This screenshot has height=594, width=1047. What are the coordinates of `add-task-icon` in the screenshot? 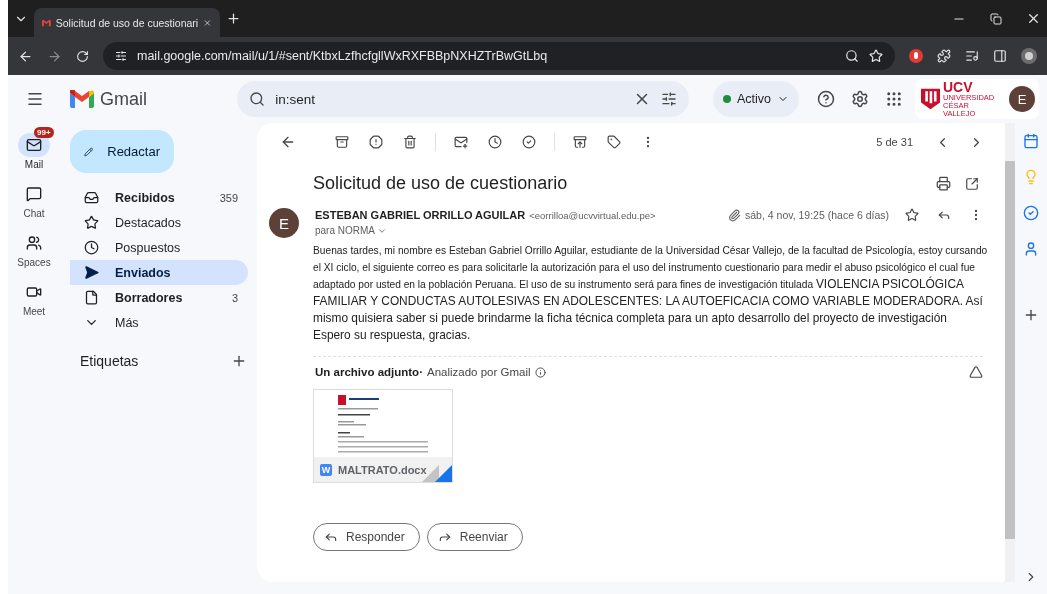 It's located at (529, 142).